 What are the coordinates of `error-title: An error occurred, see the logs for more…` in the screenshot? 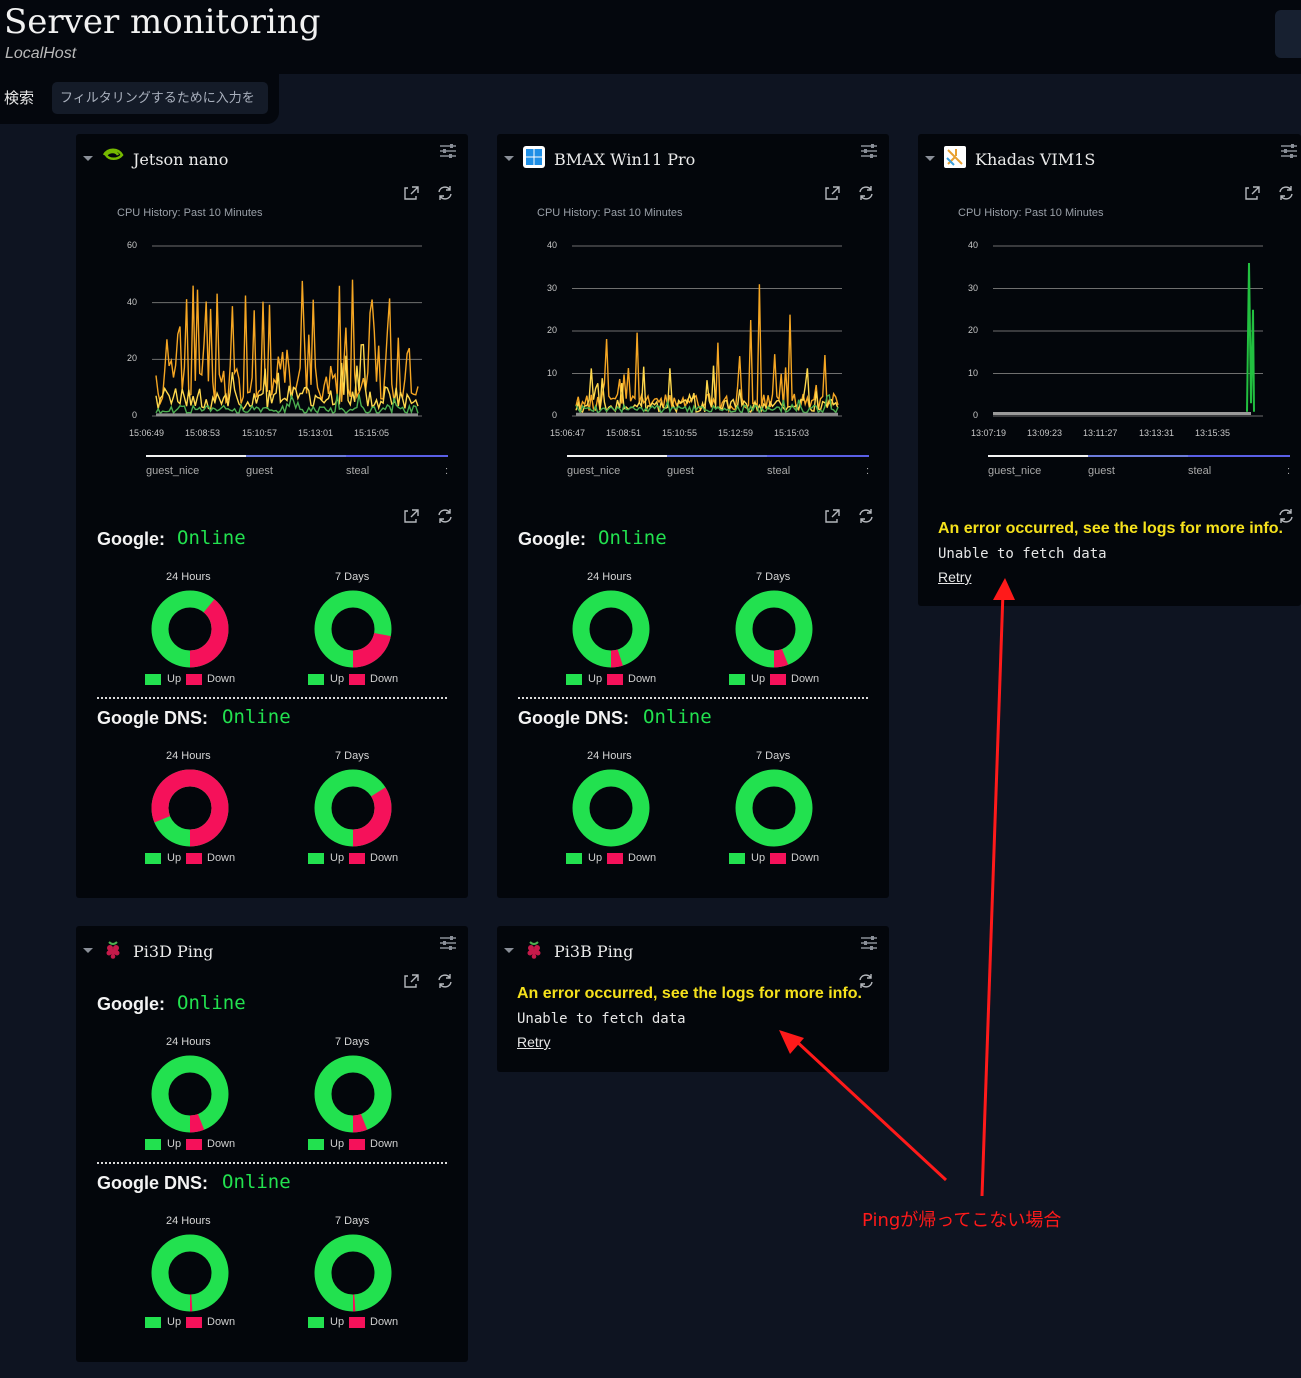 It's located at (1110, 528).